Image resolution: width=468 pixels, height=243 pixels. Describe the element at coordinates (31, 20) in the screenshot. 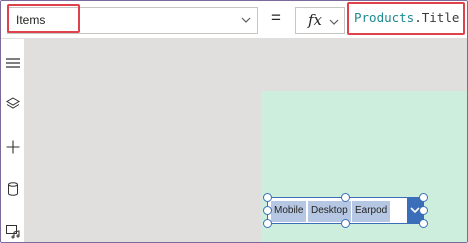

I see `property-dropdown-value: Items` at that location.